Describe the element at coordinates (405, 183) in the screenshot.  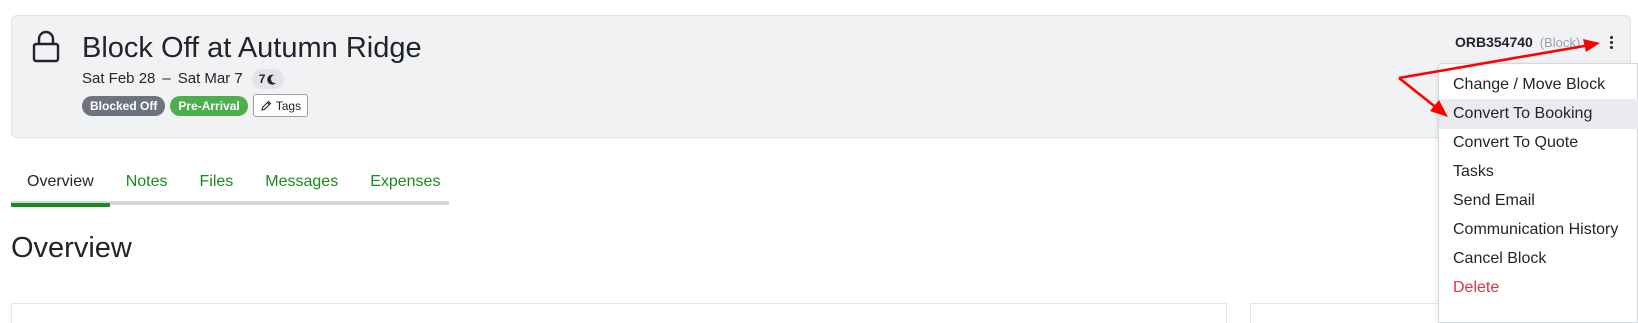
I see `tab-expenses: Expenses` at that location.